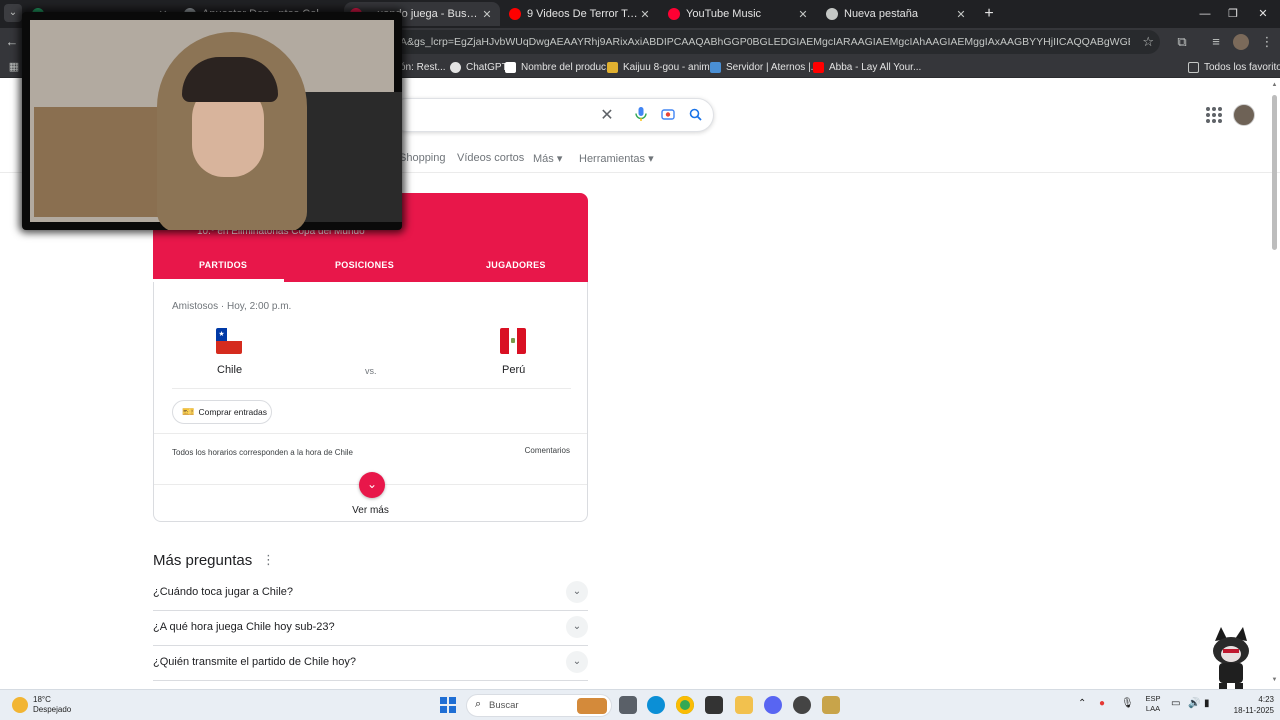  What do you see at coordinates (989, 14) in the screenshot?
I see `new-tab-button: +` at bounding box center [989, 14].